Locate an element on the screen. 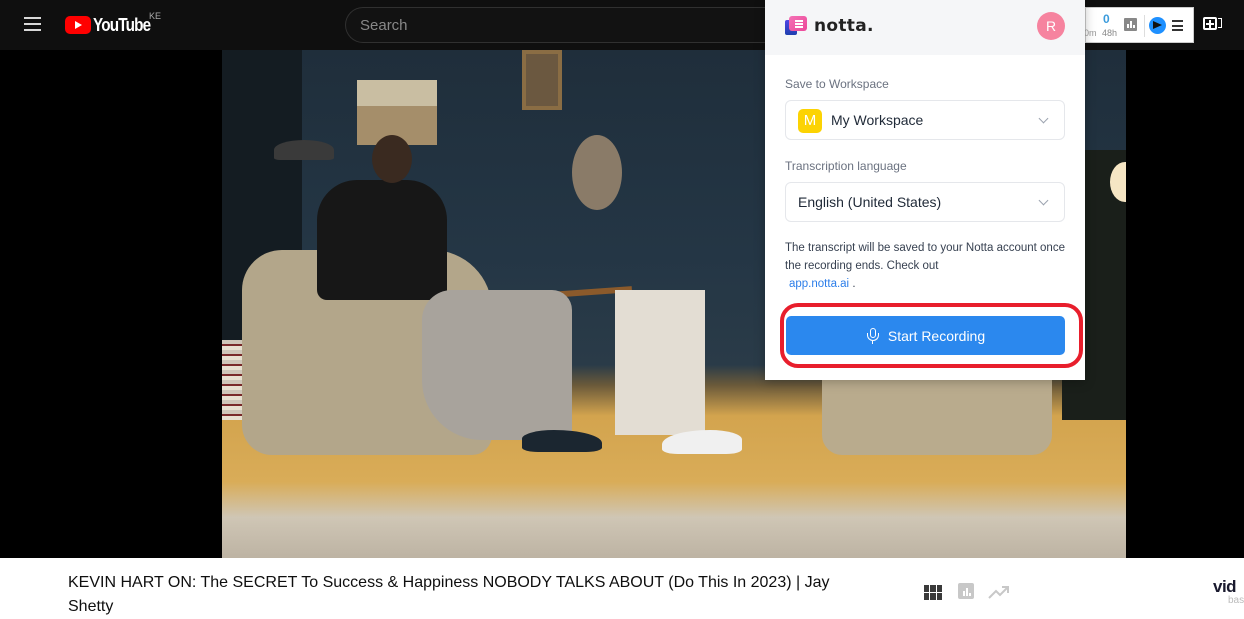  extension-menu-icon is located at coordinates (1177, 27).